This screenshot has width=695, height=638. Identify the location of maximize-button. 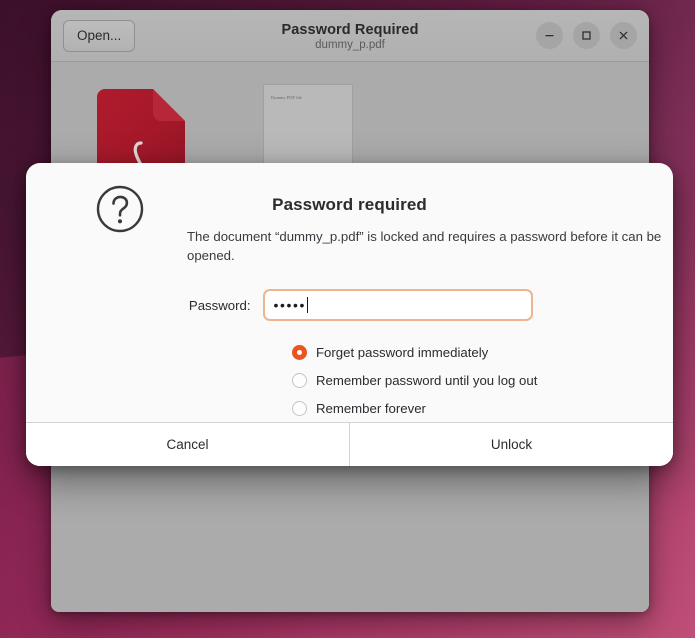
(586, 35).